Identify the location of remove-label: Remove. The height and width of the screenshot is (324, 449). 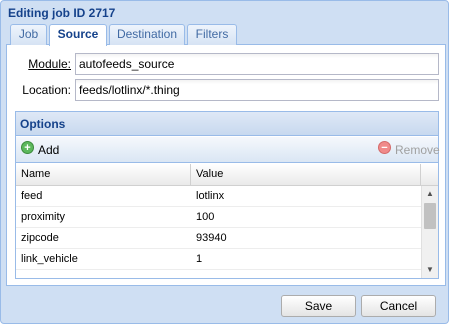
(417, 150).